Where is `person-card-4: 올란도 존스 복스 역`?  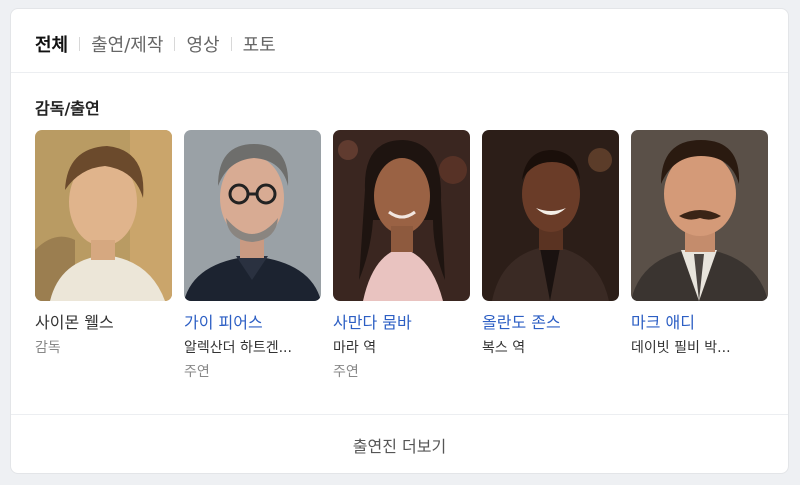 person-card-4: 올란도 존스 복스 역 is located at coordinates (550, 256).